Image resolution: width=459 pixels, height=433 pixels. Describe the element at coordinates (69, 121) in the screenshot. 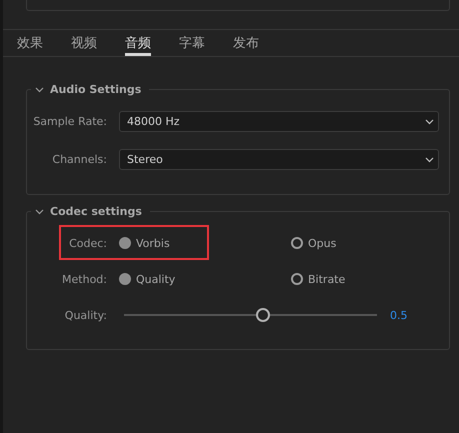

I see `field-label: Sample Rate:` at that location.